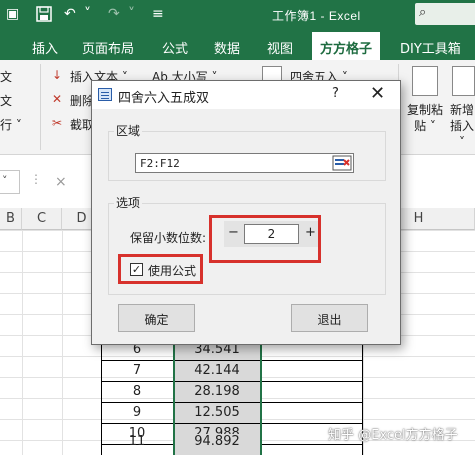 This screenshot has width=475, height=455. Describe the element at coordinates (265, 239) in the screenshot. I see `highlight-decimals` at that location.